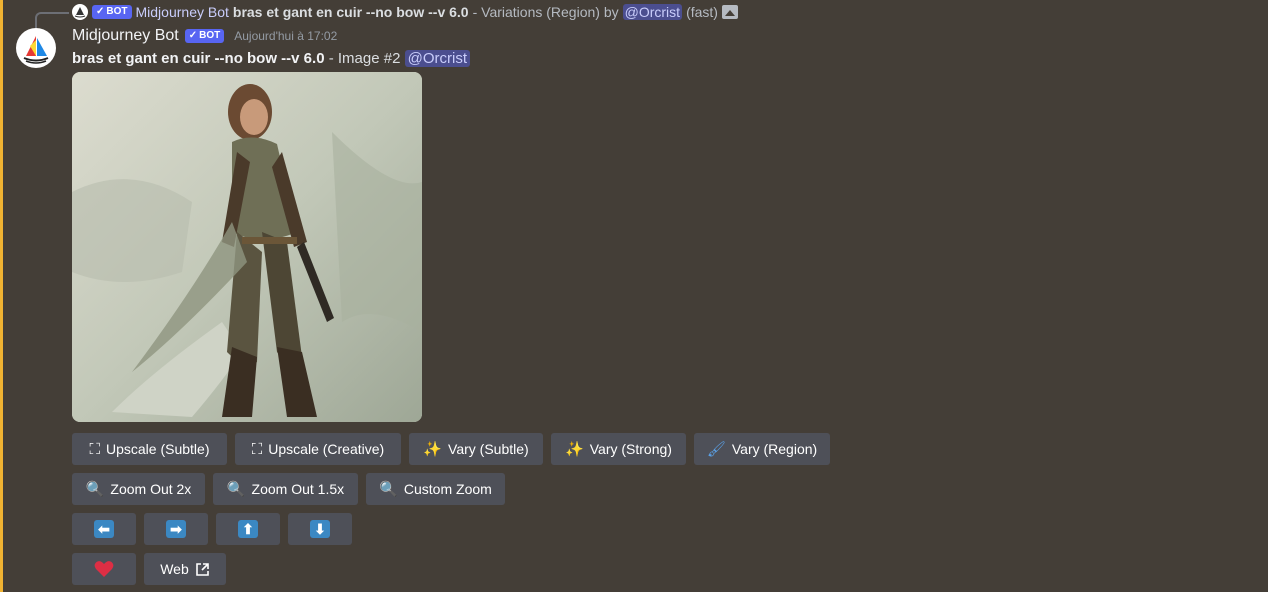  I want to click on zoom-out-1-5x-button: 🔍 Zoom Out 1.5x, so click(285, 489).